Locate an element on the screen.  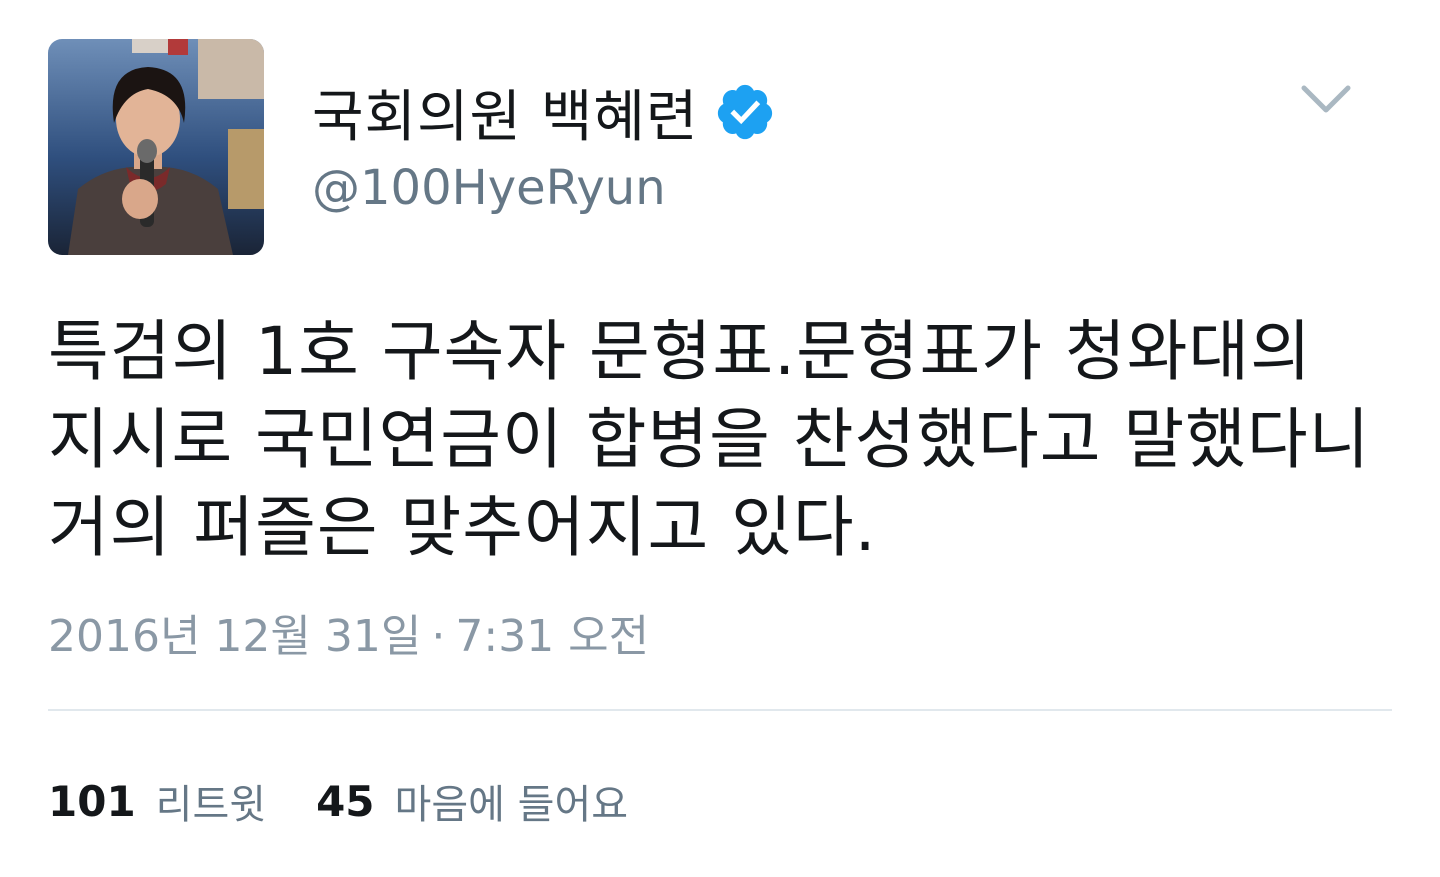
display-name: 국회의원 백혜련 is located at coordinates (505, 112).